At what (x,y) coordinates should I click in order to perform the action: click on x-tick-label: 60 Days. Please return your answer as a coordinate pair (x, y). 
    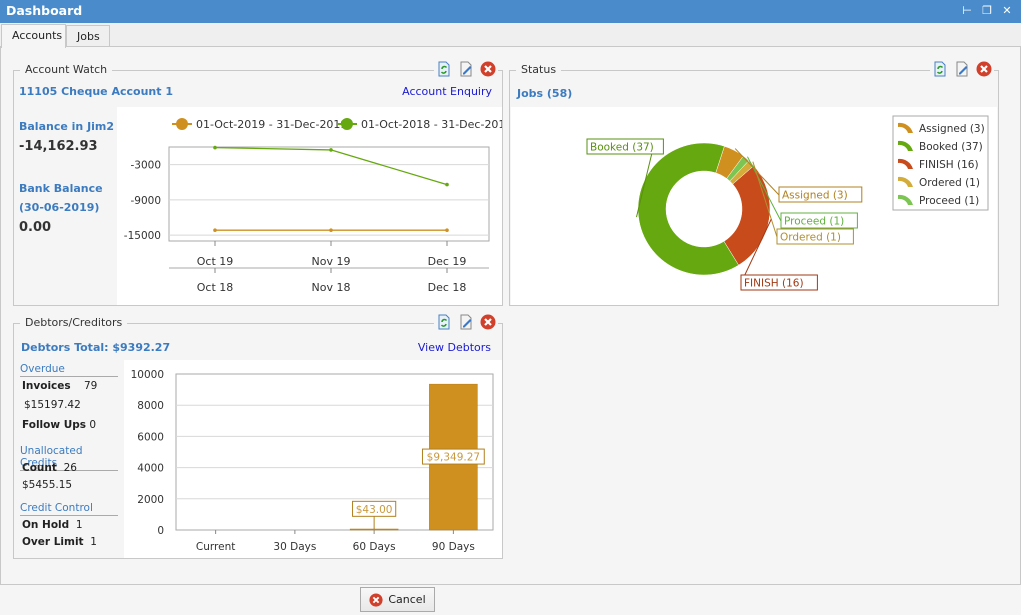
    Looking at the image, I should click on (374, 547).